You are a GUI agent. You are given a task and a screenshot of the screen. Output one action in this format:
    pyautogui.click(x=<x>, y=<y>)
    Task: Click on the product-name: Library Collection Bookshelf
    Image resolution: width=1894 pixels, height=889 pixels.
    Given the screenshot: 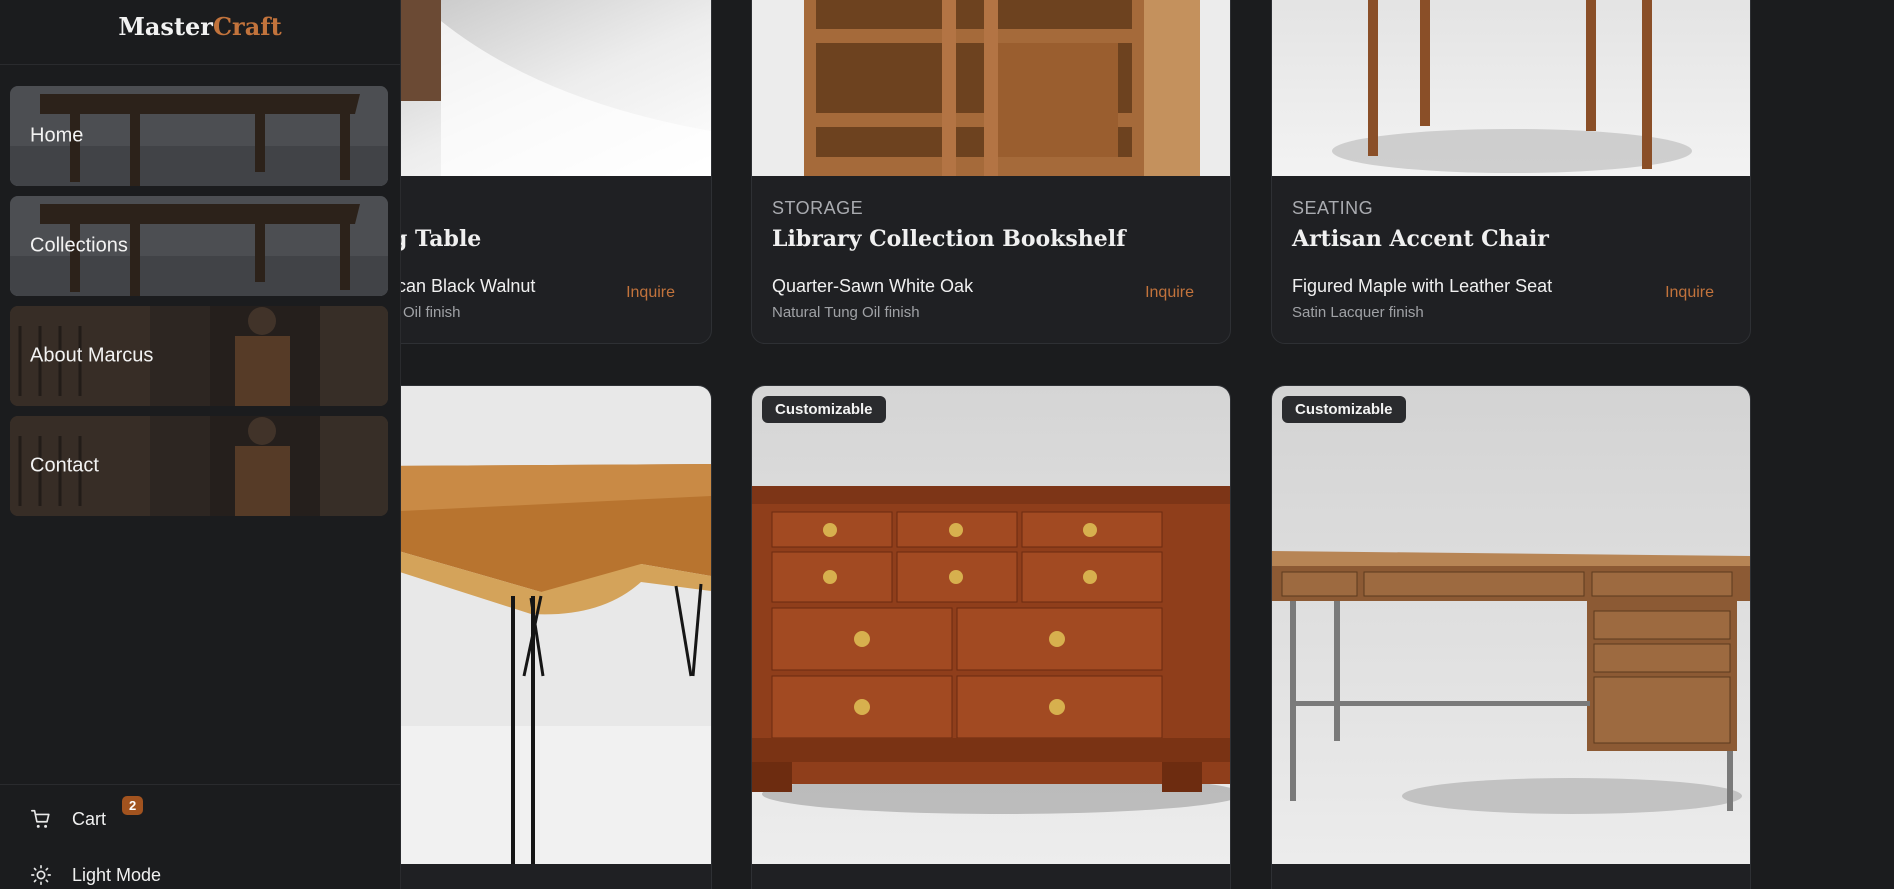 What is the action you would take?
    pyautogui.click(x=949, y=239)
    